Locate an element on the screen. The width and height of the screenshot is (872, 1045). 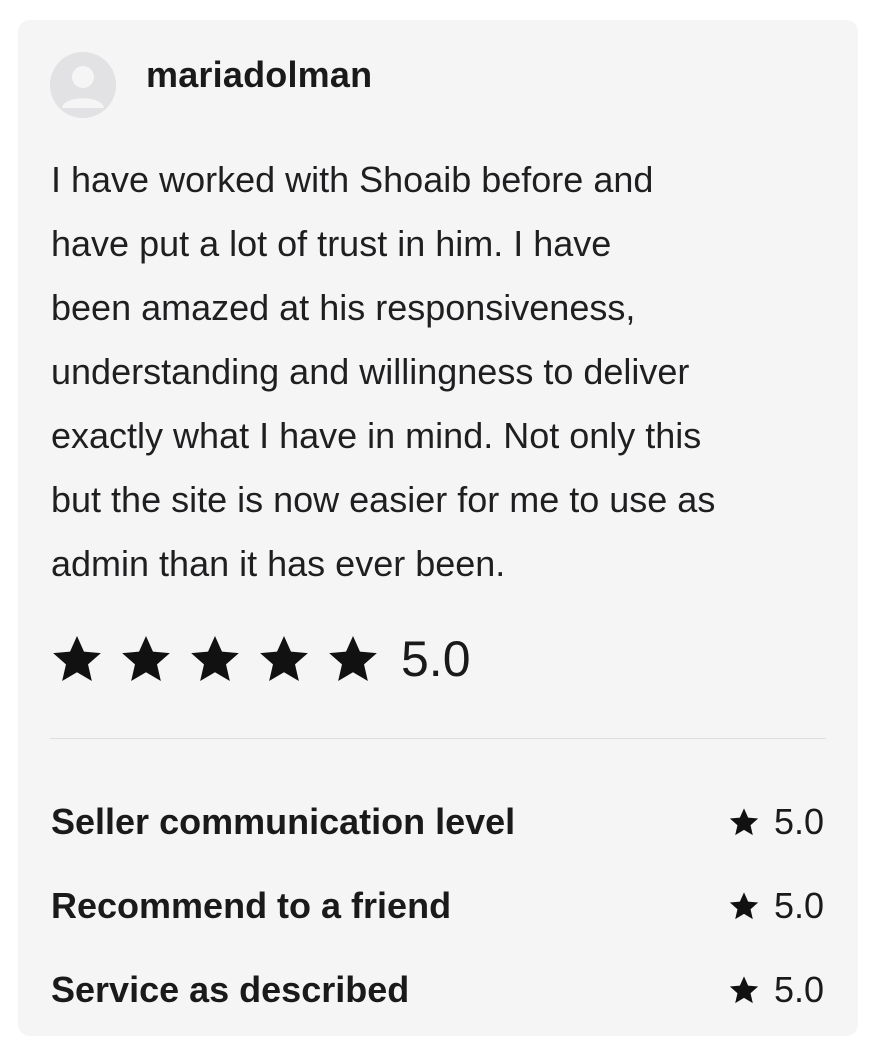
sub-rating-label: Service as described is located at coordinates (230, 989).